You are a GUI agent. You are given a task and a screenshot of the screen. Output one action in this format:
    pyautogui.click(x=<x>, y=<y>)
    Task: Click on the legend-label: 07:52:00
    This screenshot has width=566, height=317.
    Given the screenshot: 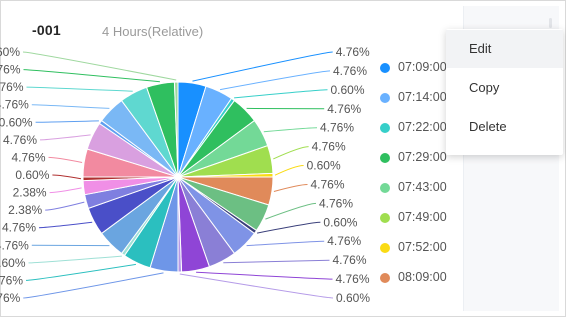 What is the action you would take?
    pyautogui.click(x=422, y=247)
    